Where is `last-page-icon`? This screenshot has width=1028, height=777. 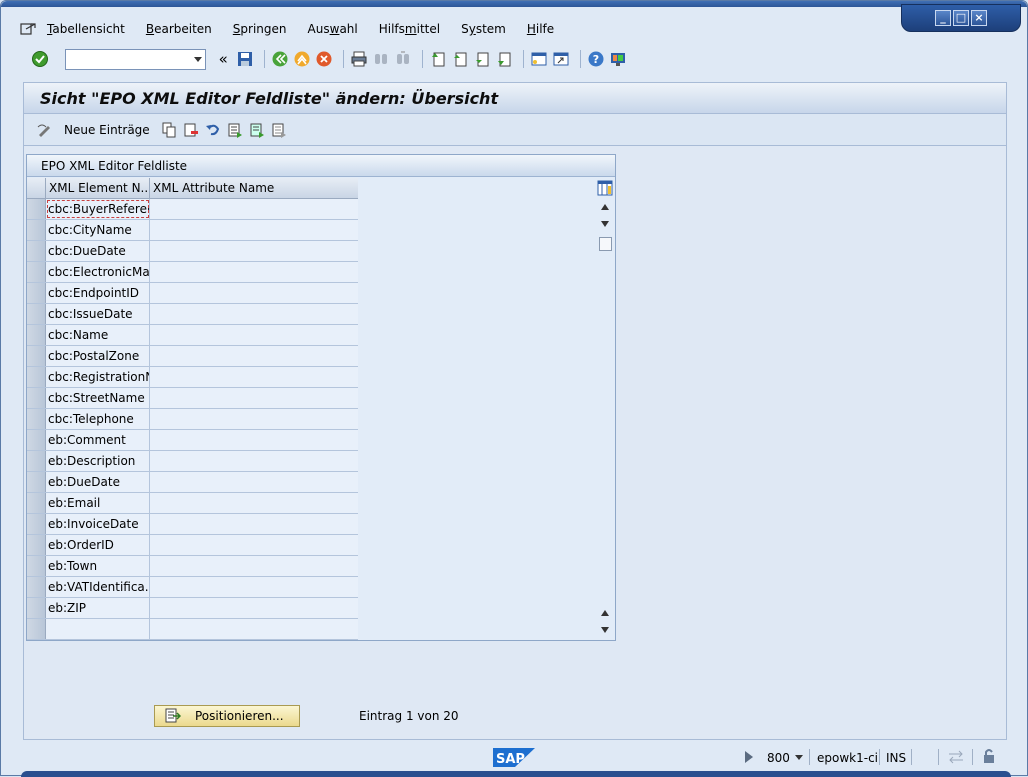
last-page-icon is located at coordinates (504, 59).